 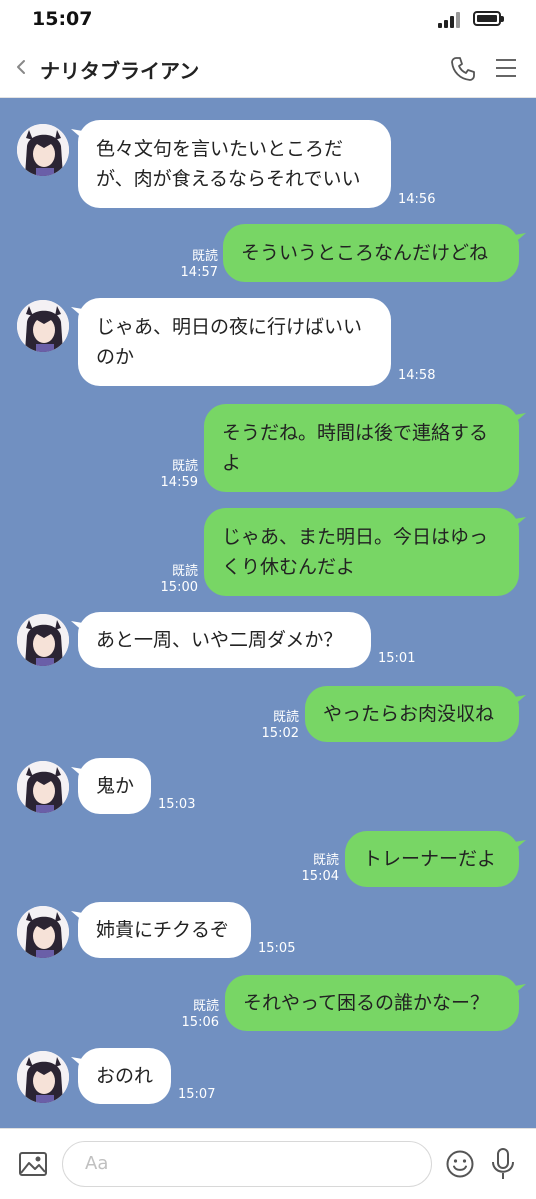 I want to click on message-time: 15:03, so click(x=177, y=804).